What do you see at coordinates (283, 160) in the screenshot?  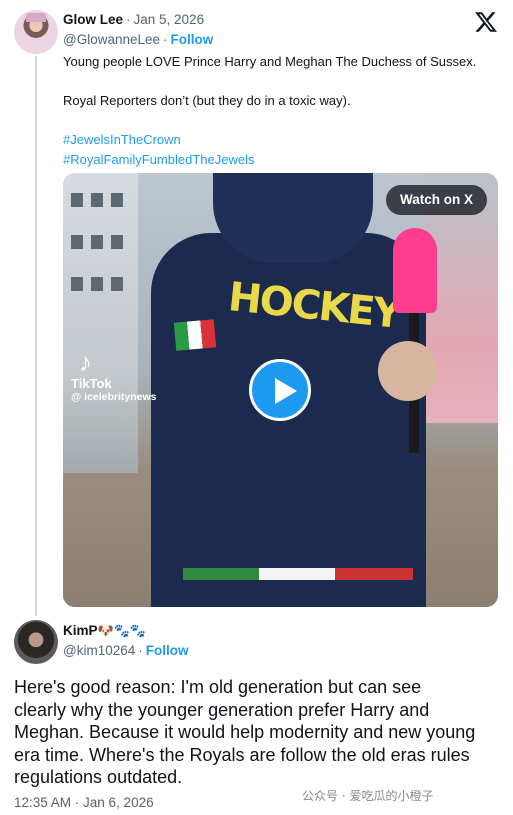 I see `hashtag-link: #RoyalFamilyFumbledTheJewels` at bounding box center [283, 160].